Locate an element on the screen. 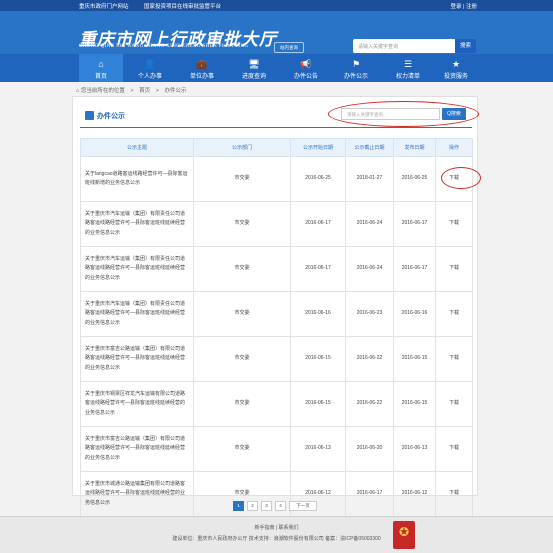 The image size is (553, 553). nav-personal: 👤 个人办事 is located at coordinates (150, 68).